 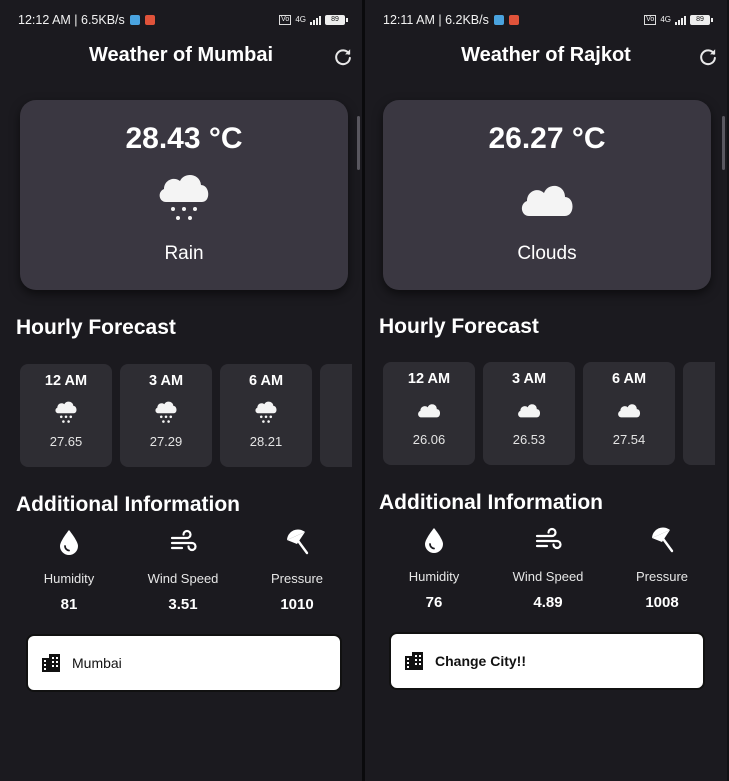 What do you see at coordinates (297, 604) in the screenshot?
I see `info-value: 1010` at bounding box center [297, 604].